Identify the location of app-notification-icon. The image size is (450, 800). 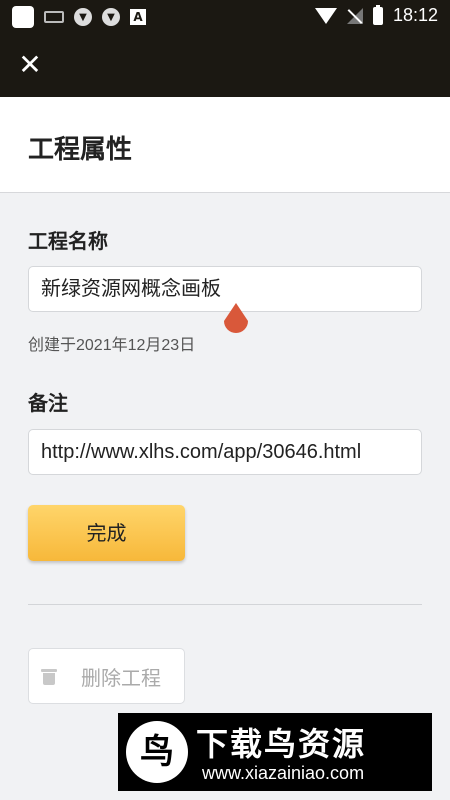
(23, 17).